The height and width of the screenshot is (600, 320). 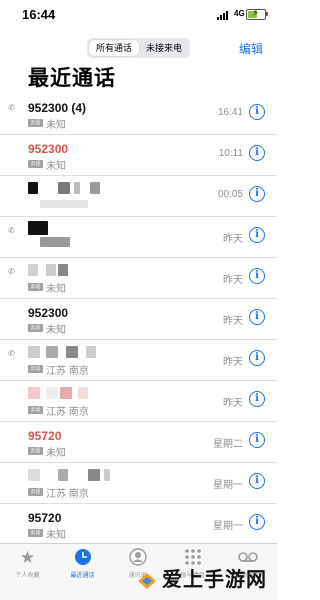 I want to click on battery-icon: ⚡, so click(x=257, y=14).